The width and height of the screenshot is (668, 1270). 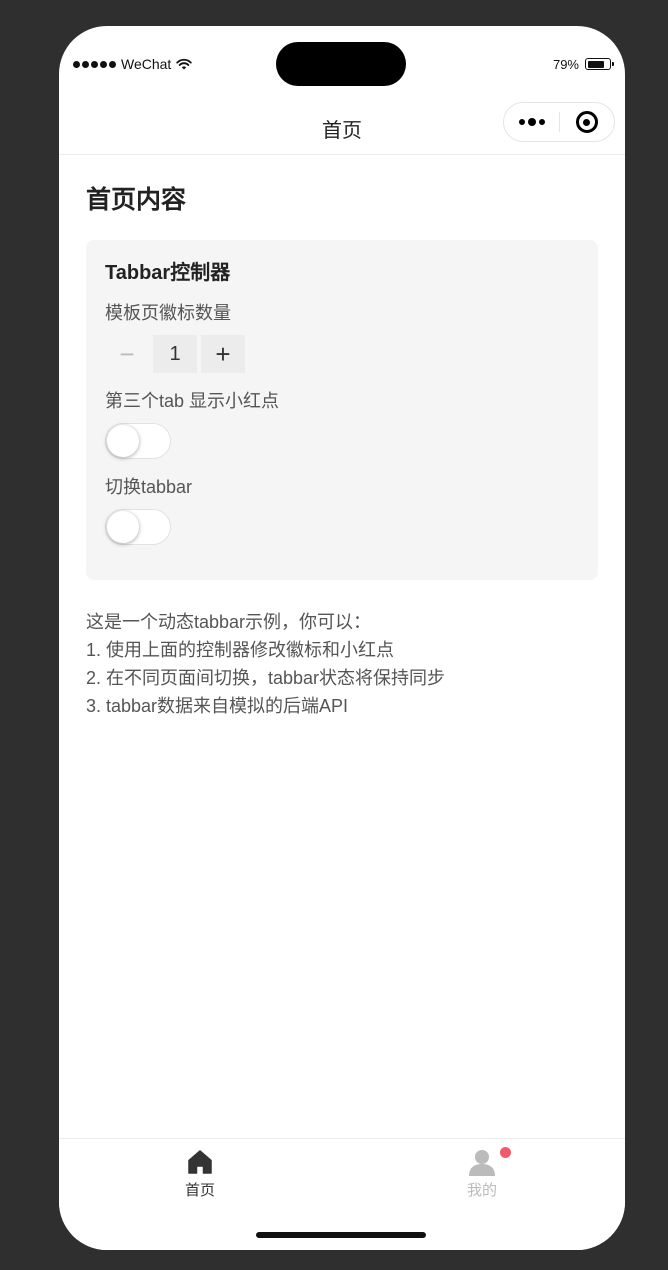 I want to click on reddot-label: 第三个tab 显示小红点, so click(x=192, y=401).